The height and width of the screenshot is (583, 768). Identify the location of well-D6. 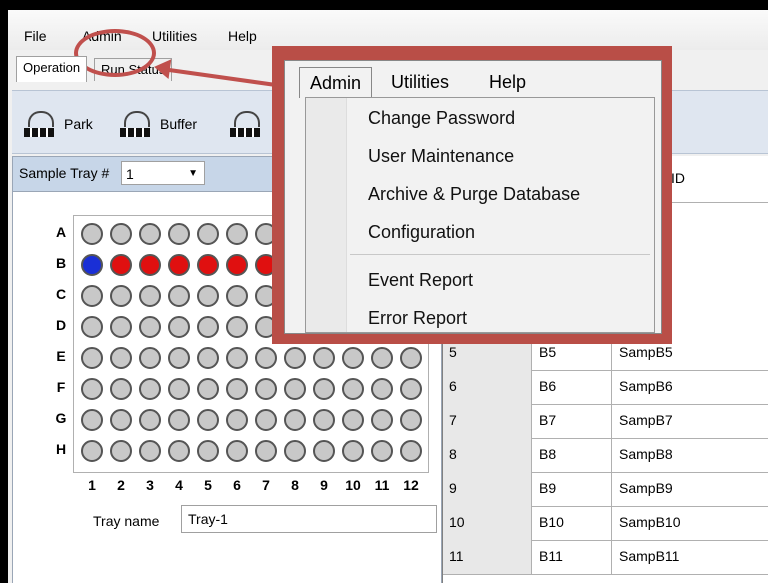
(237, 327).